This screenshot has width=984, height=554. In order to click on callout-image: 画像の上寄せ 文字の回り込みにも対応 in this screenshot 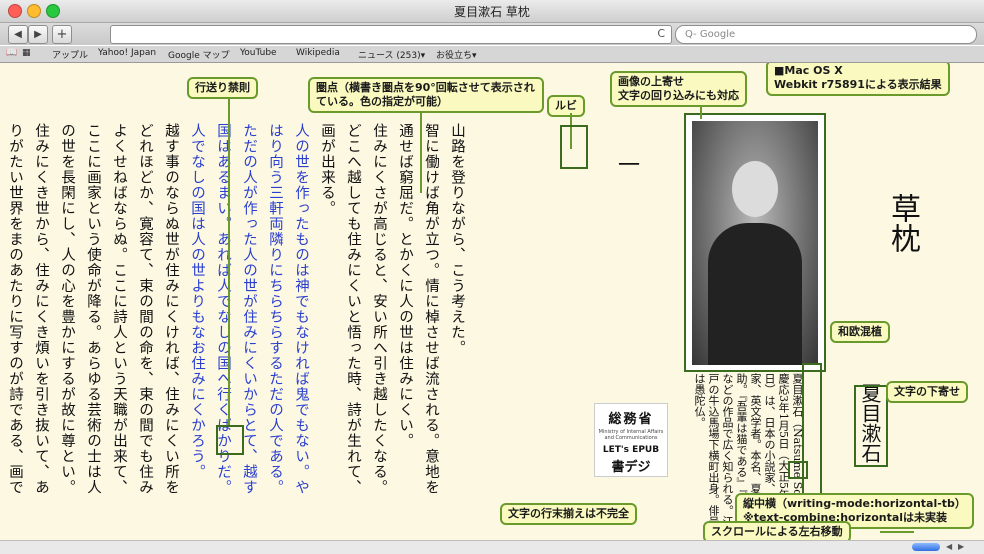, I will do `click(678, 89)`.